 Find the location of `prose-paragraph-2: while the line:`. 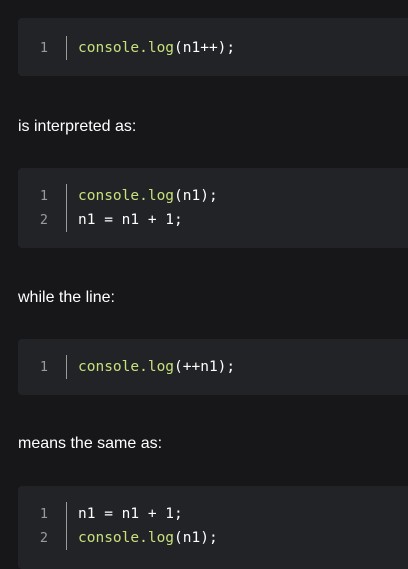

prose-paragraph-2: while the line: is located at coordinates (66, 297).